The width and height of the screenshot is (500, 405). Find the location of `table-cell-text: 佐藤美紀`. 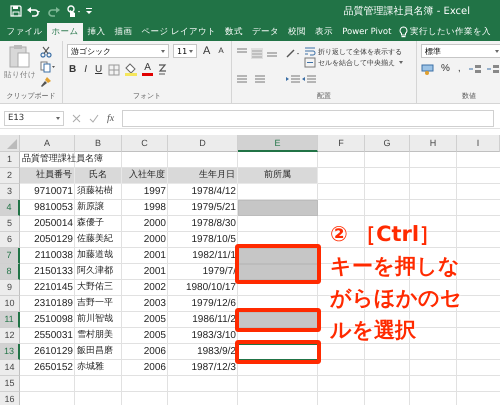

table-cell-text: 佐藤美紀 is located at coordinates (95, 239).